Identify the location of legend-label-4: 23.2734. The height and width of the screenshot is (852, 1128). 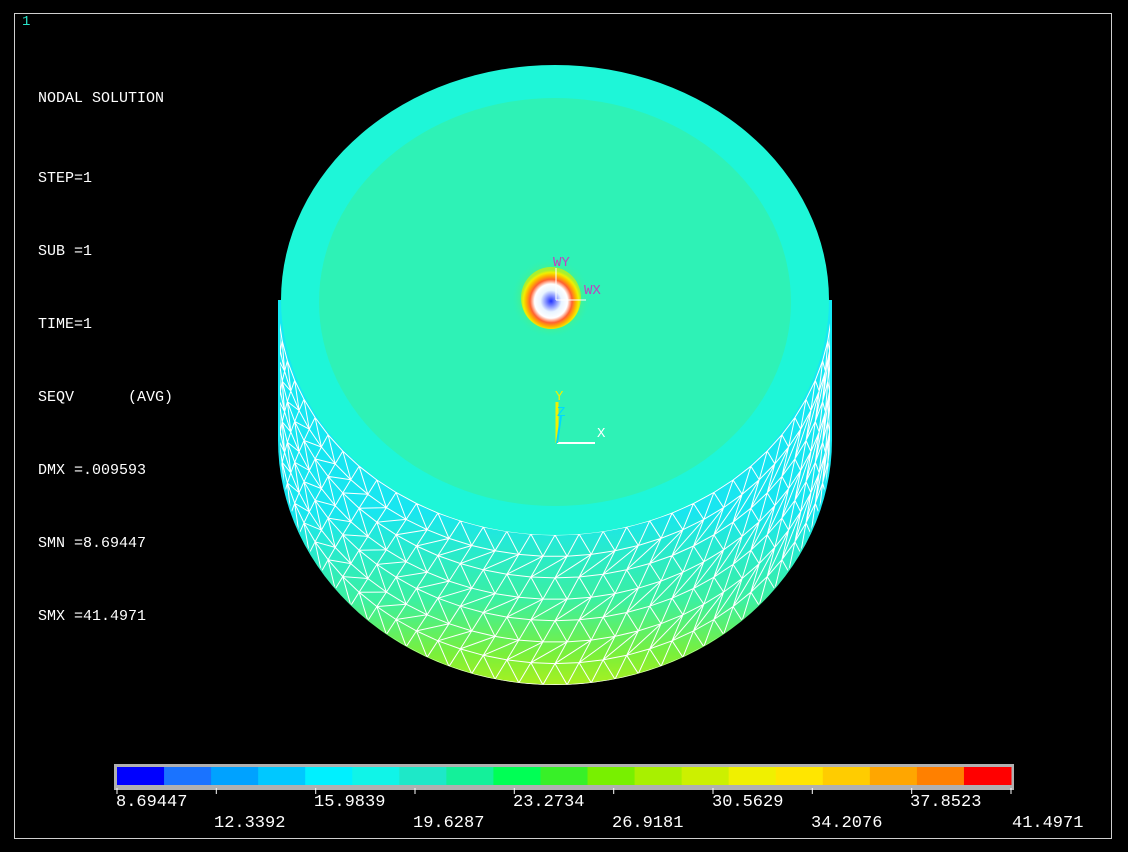
(548, 802).